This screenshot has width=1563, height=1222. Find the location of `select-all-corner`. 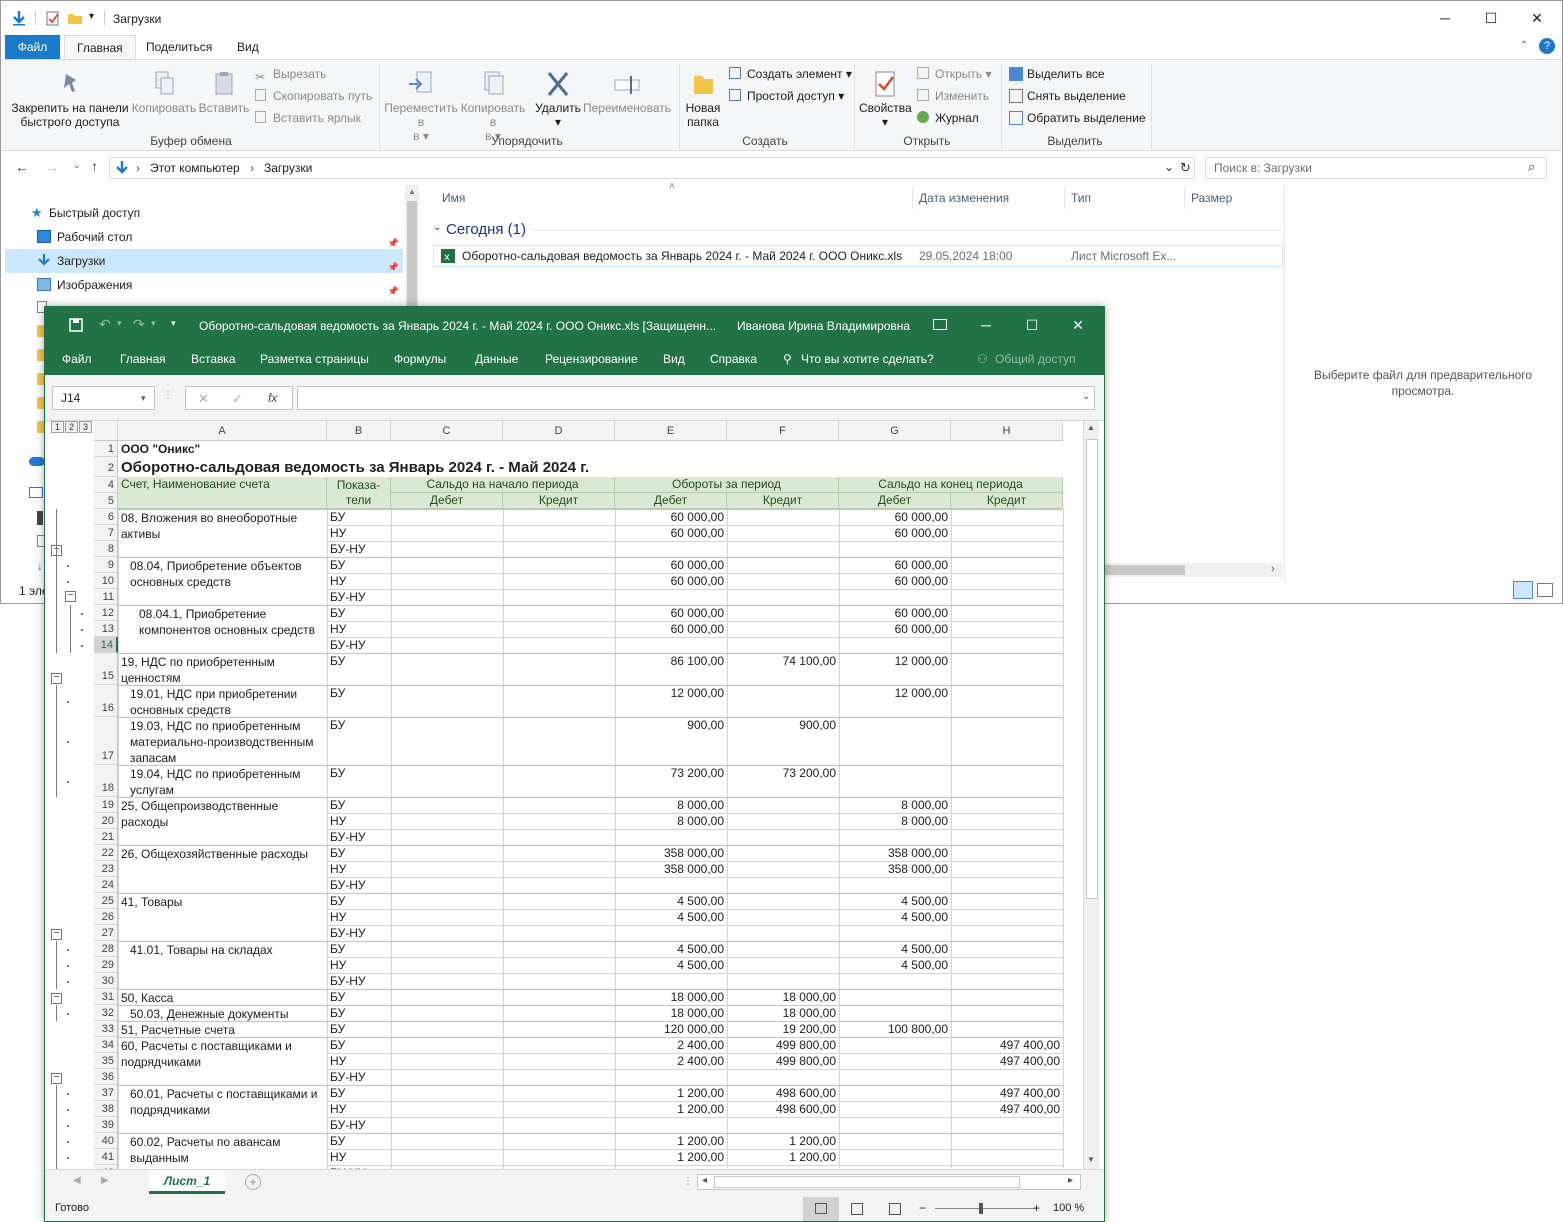

select-all-corner is located at coordinates (106, 431).